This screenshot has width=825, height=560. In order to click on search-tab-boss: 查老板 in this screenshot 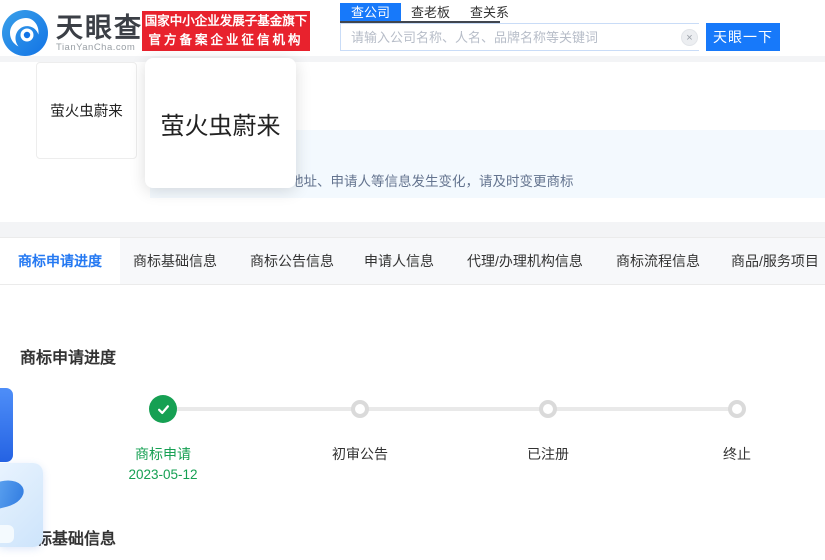, I will do `click(430, 12)`.